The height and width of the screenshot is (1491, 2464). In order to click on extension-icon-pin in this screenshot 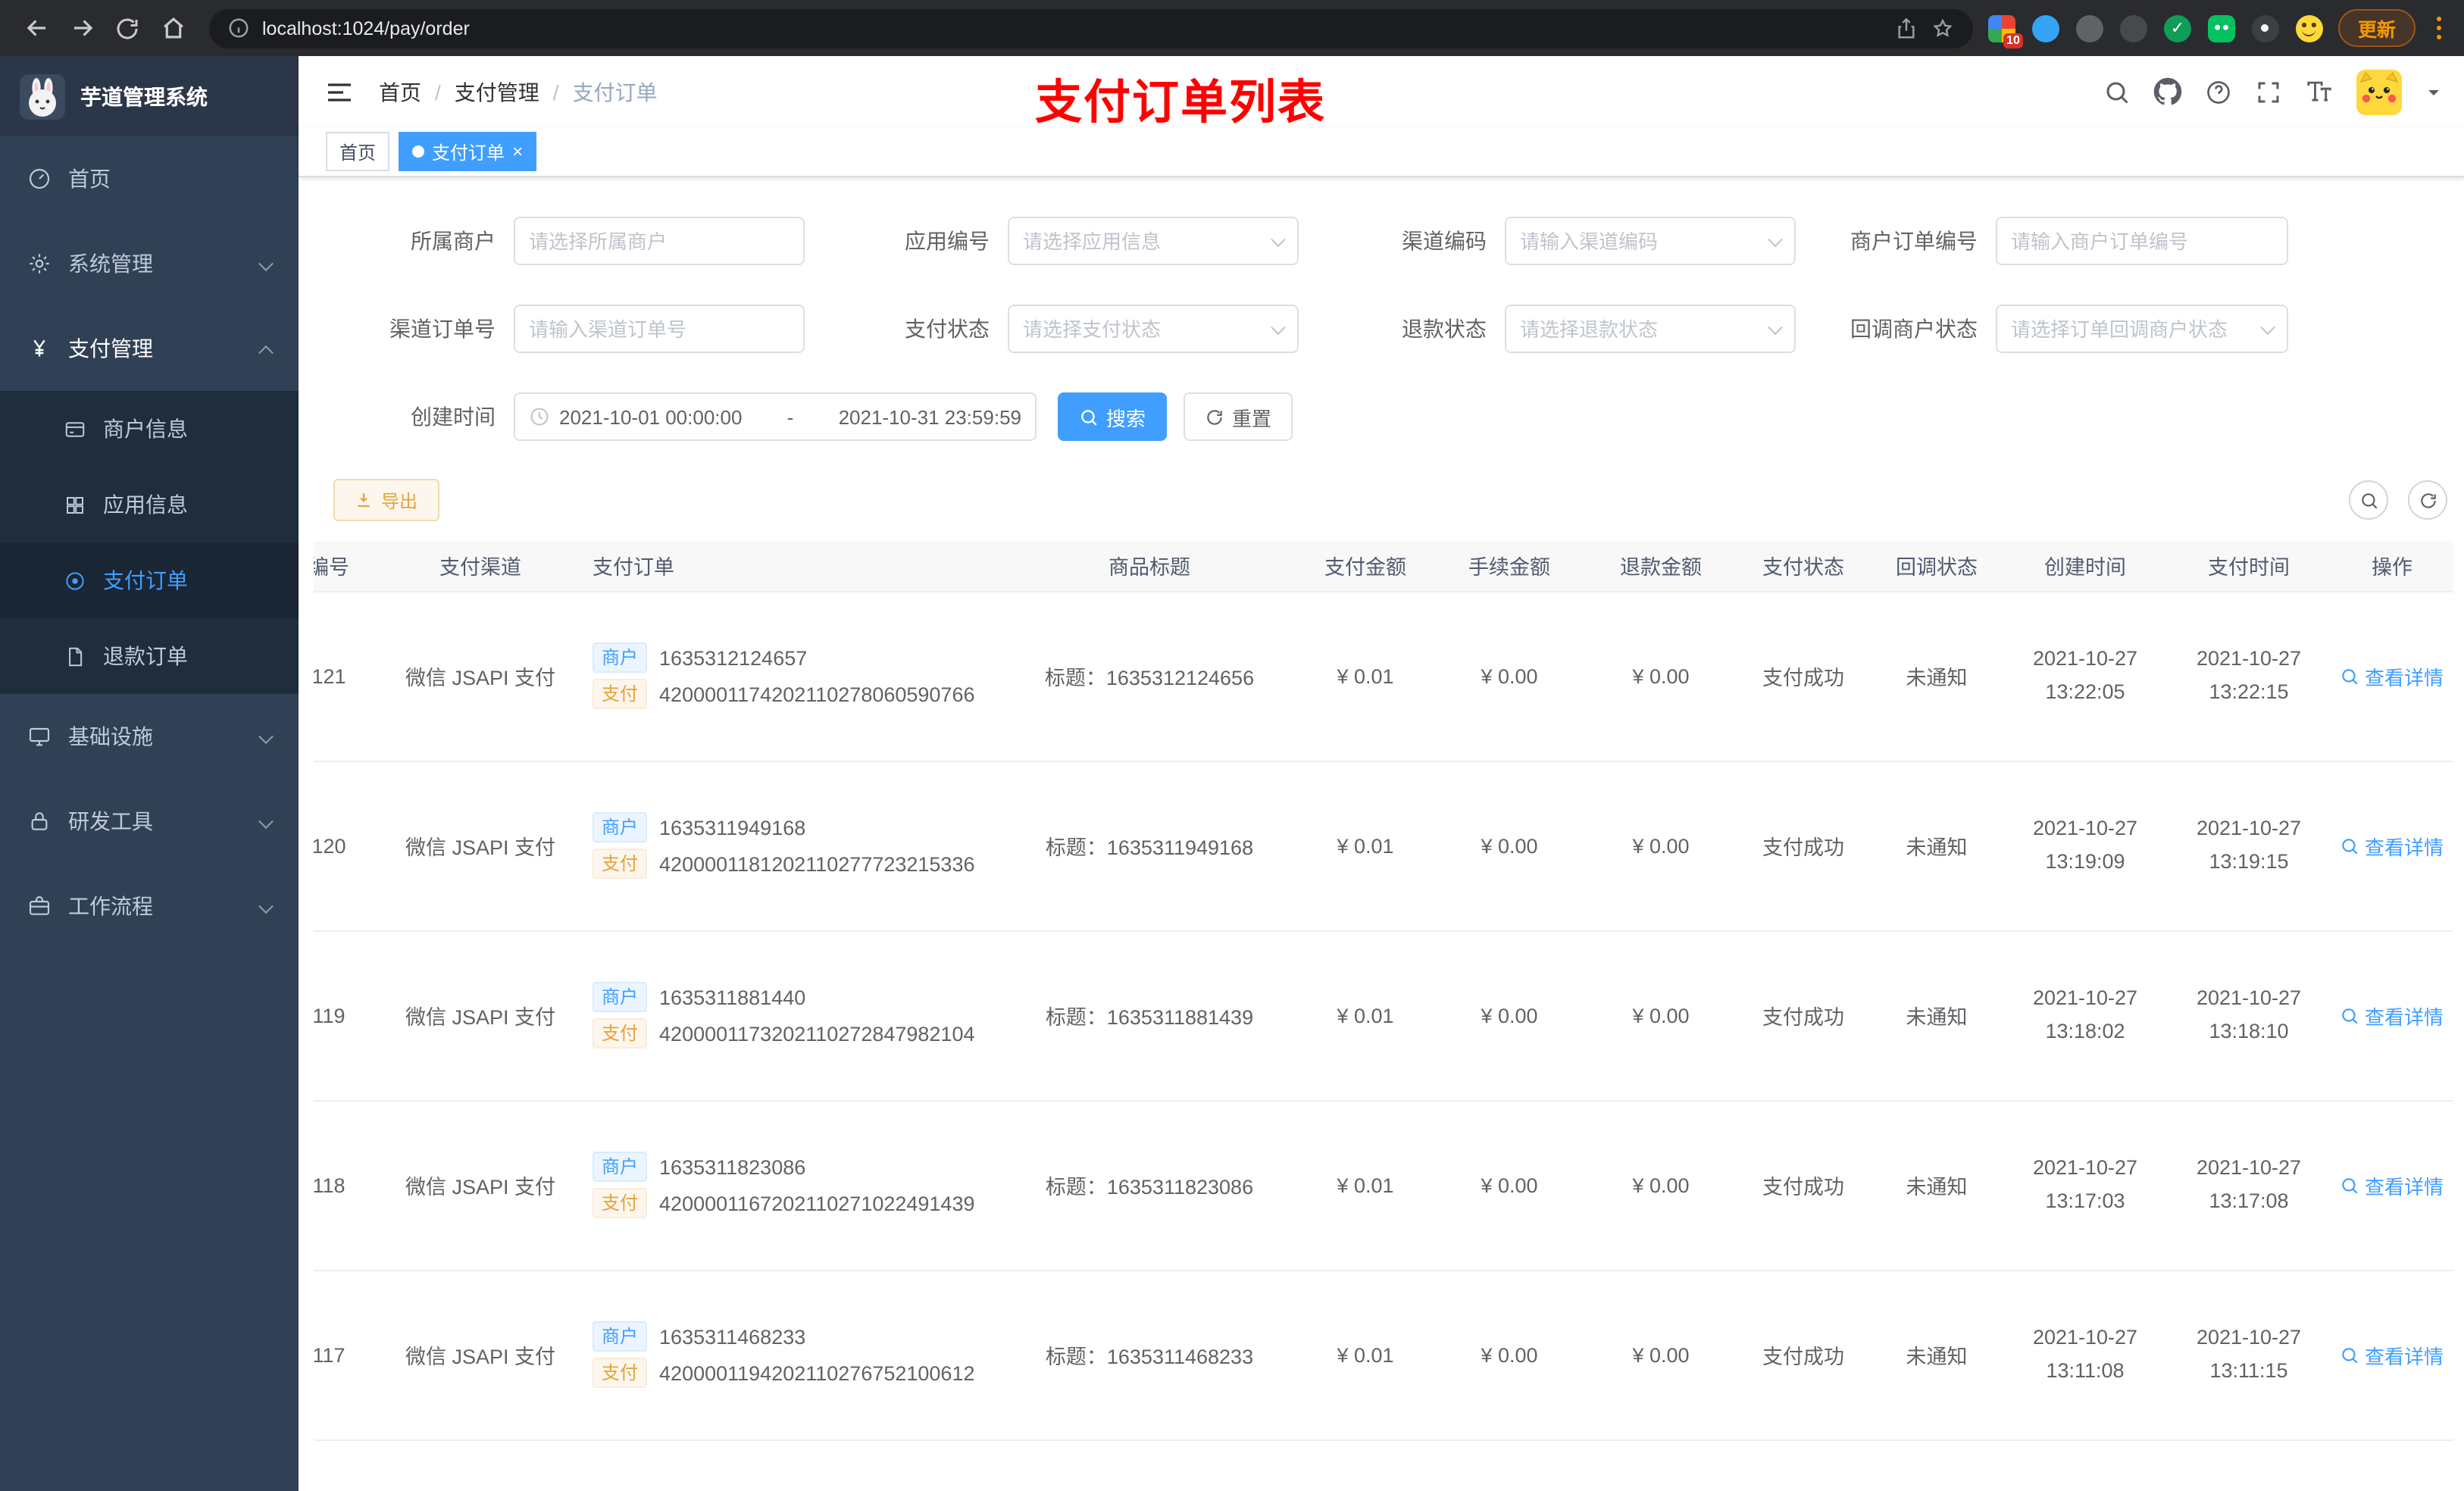, I will do `click(2265, 28)`.